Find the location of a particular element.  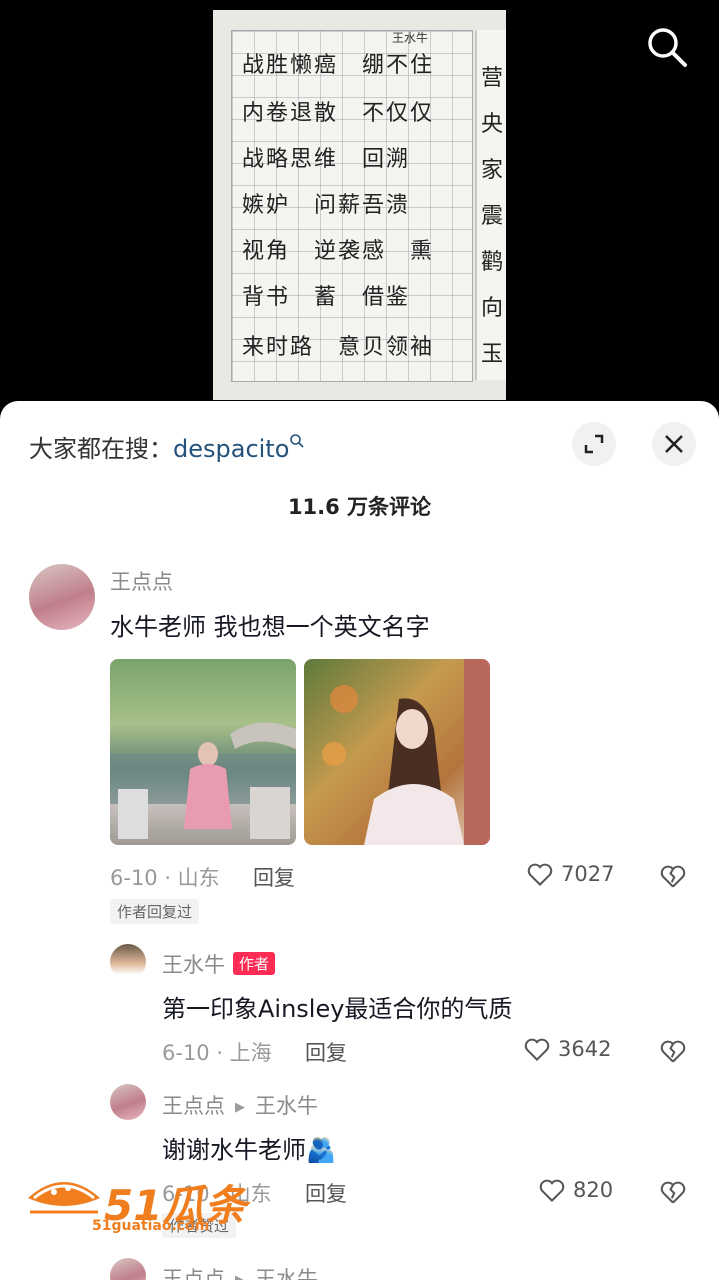

handwritten-line: 战胜懒癌 绷不住 is located at coordinates (338, 65).